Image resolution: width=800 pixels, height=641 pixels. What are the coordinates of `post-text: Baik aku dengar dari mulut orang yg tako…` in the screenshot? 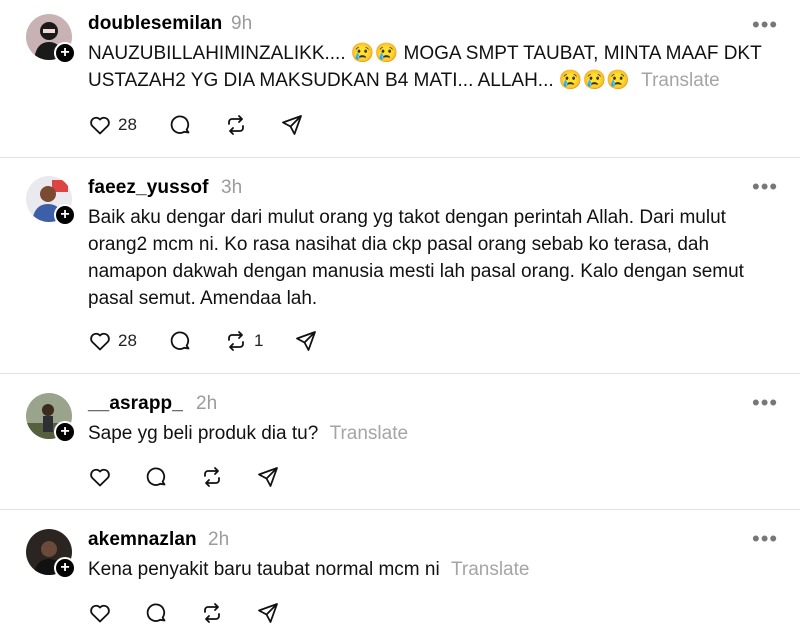 It's located at (428, 258).